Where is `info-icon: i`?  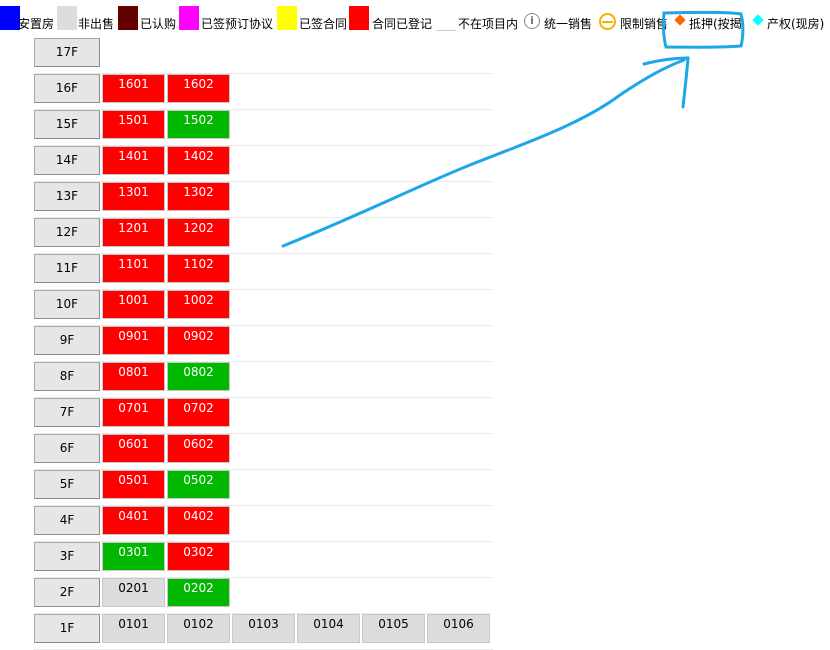
info-icon: i is located at coordinates (532, 21).